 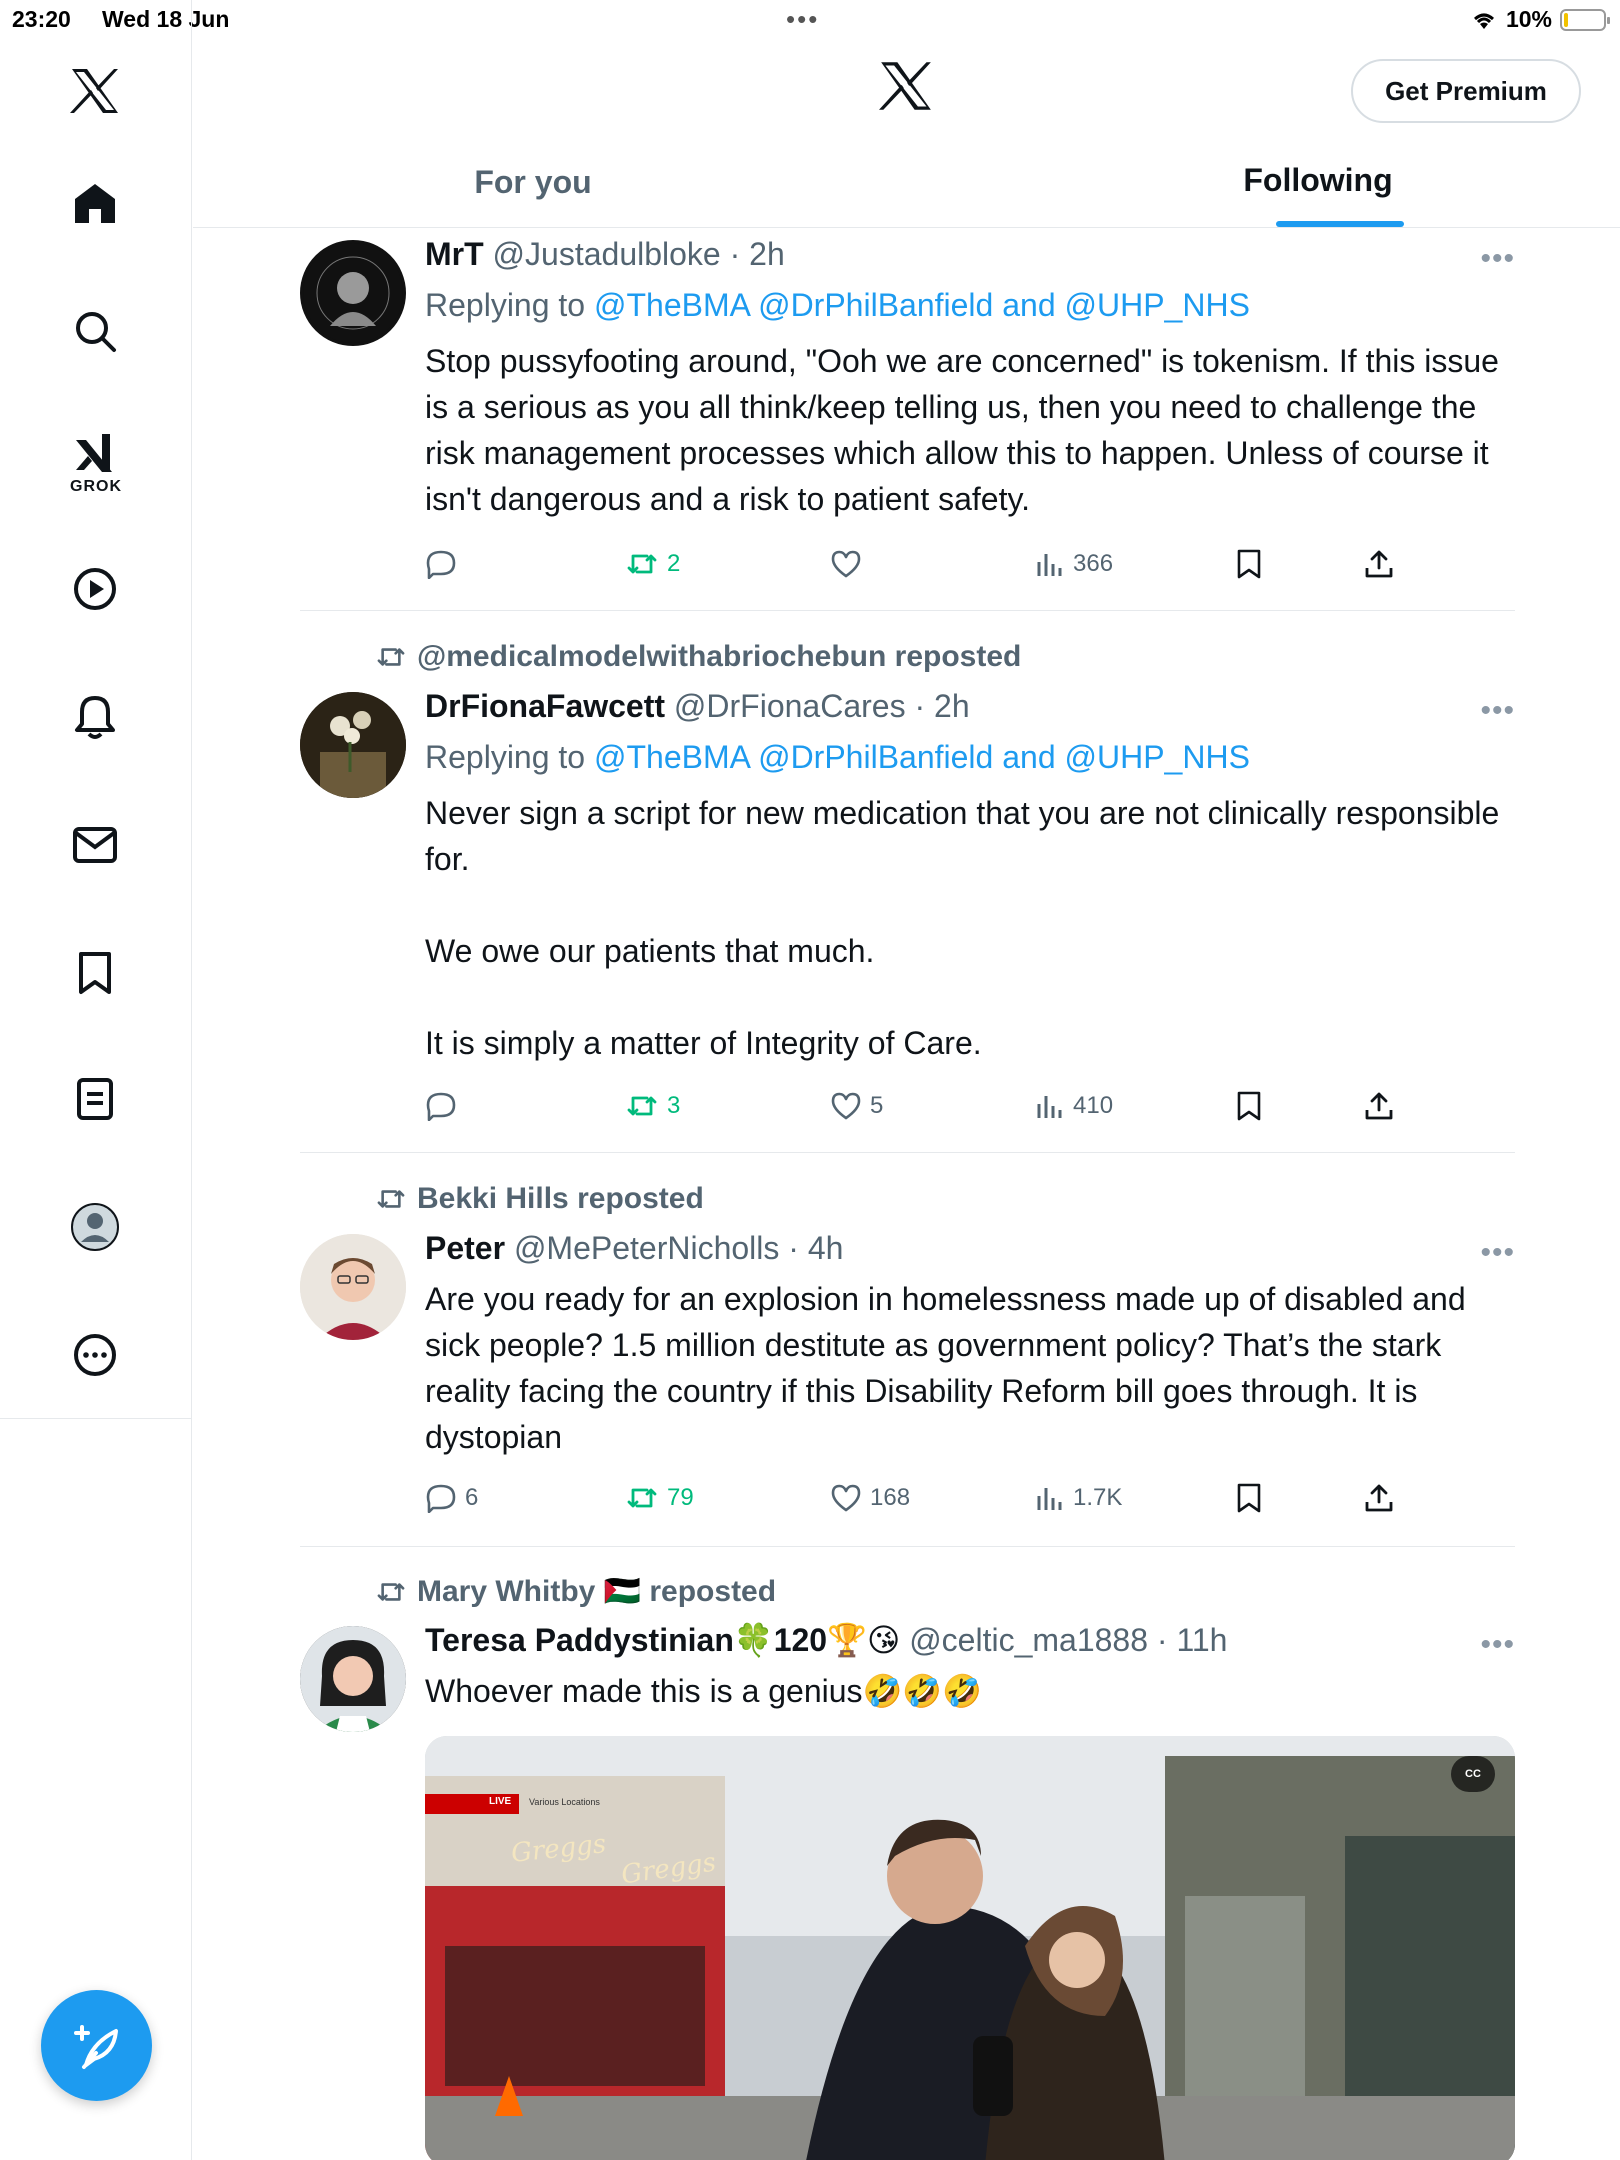 I want to click on bookmarks-icon, so click(x=95, y=973).